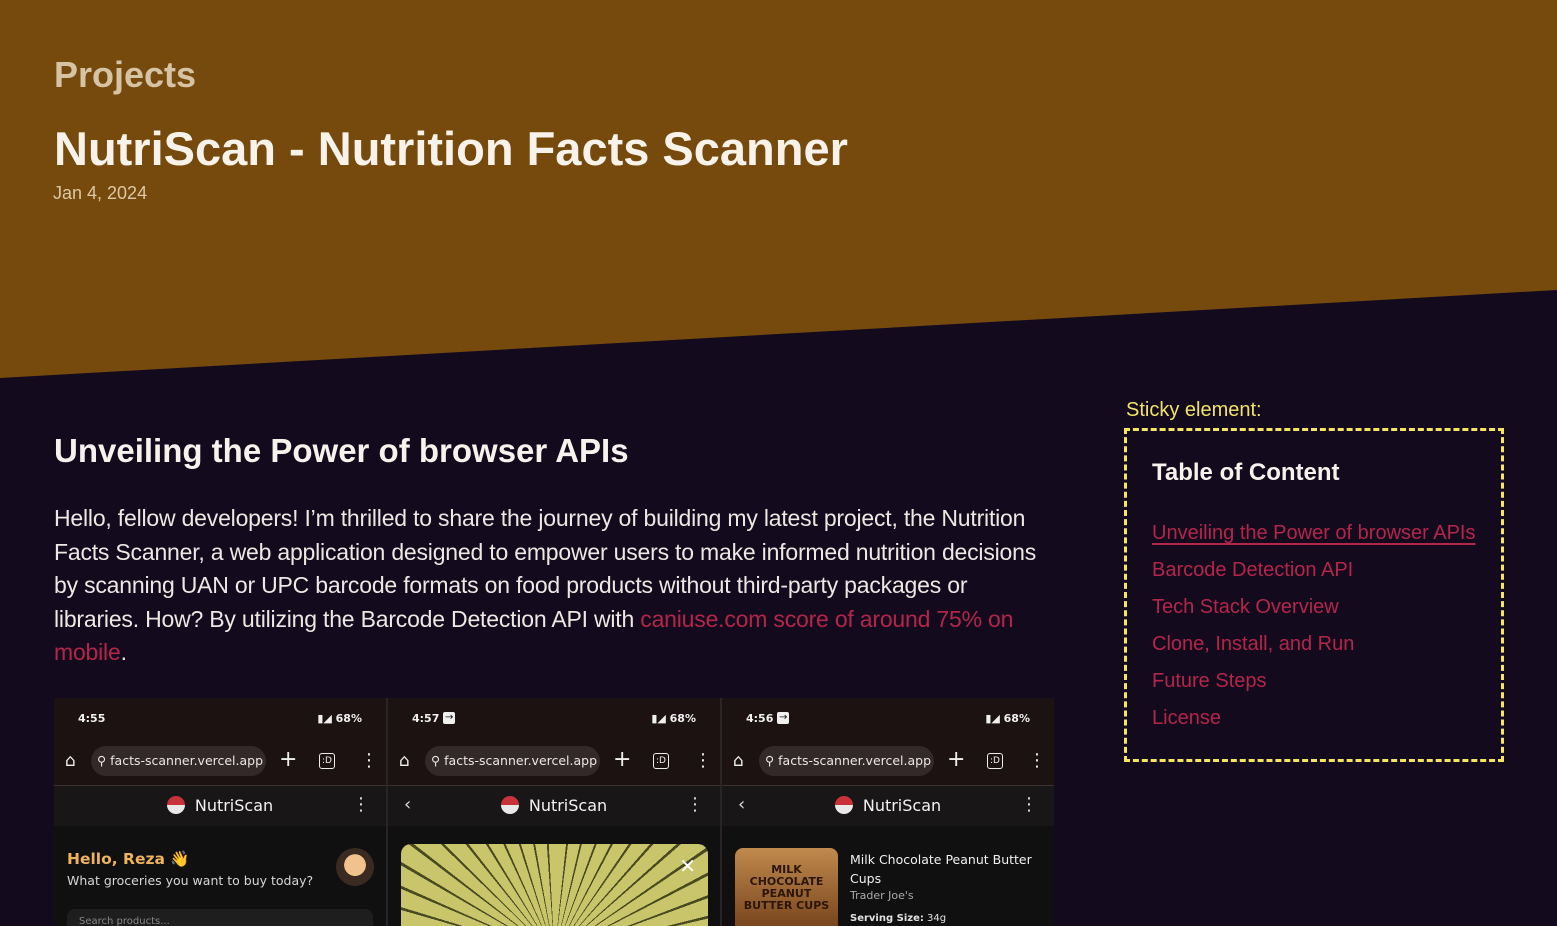 This screenshot has height=926, width=1557. What do you see at coordinates (123, 652) in the screenshot?
I see `intro-trailing: .` at bounding box center [123, 652].